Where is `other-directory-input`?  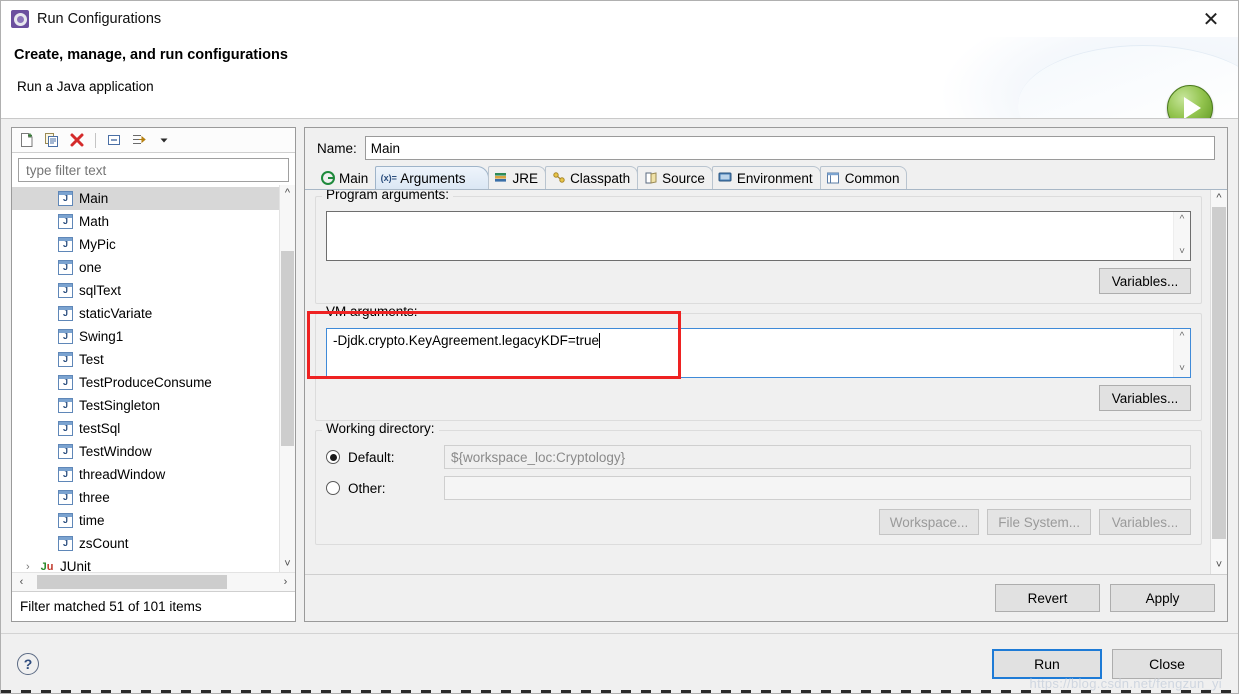
other-directory-input is located at coordinates (817, 488).